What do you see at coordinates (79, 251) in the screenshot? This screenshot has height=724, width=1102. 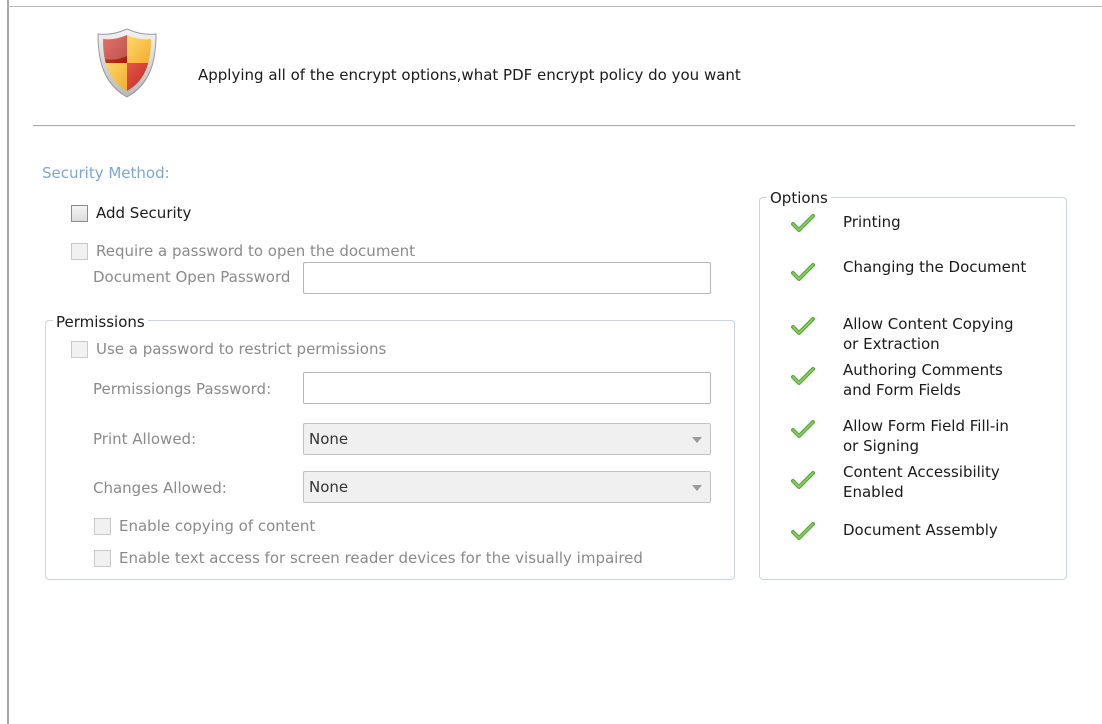 I see `require-open-password-checkbox` at bounding box center [79, 251].